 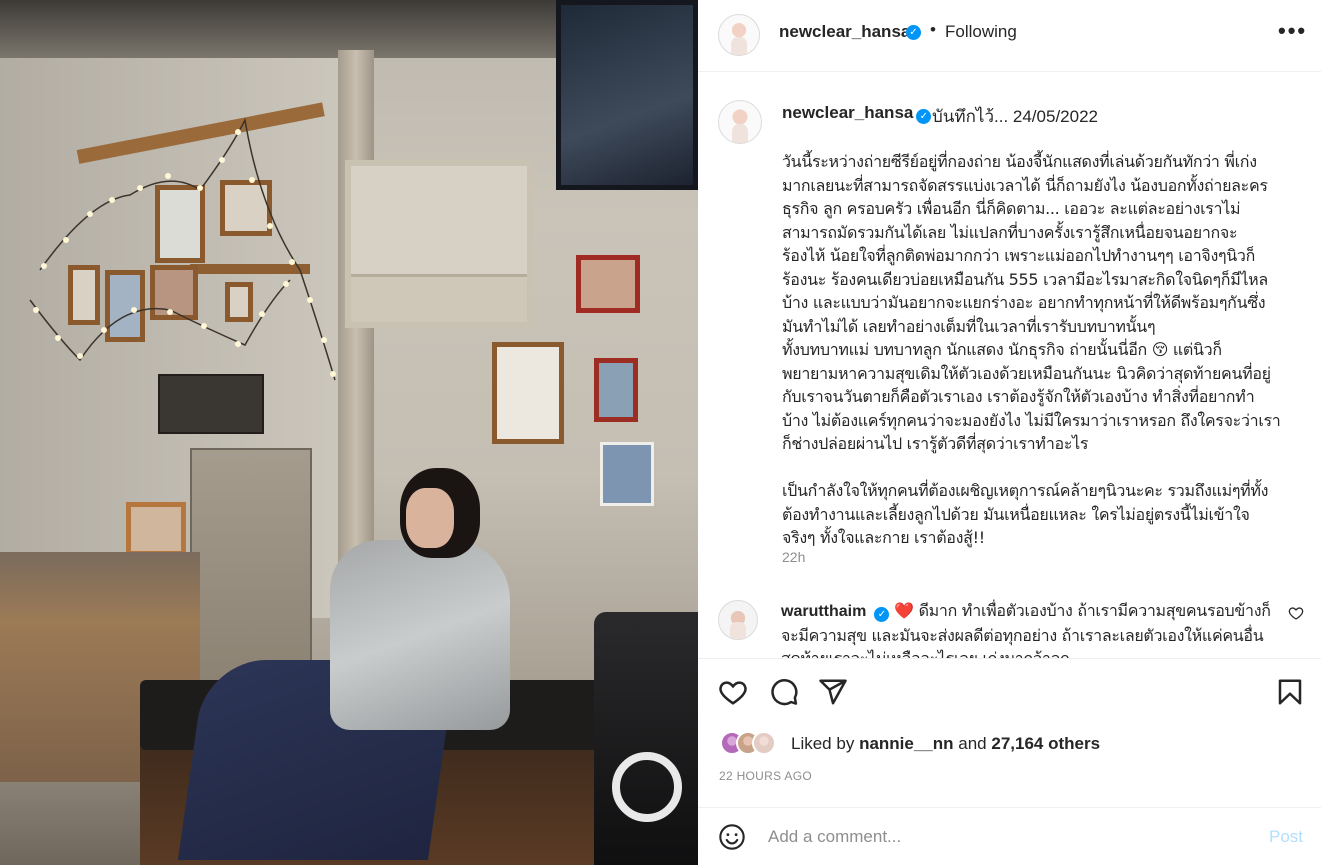 What do you see at coordinates (793, 557) in the screenshot?
I see `caption-timestamp: 22h` at bounding box center [793, 557].